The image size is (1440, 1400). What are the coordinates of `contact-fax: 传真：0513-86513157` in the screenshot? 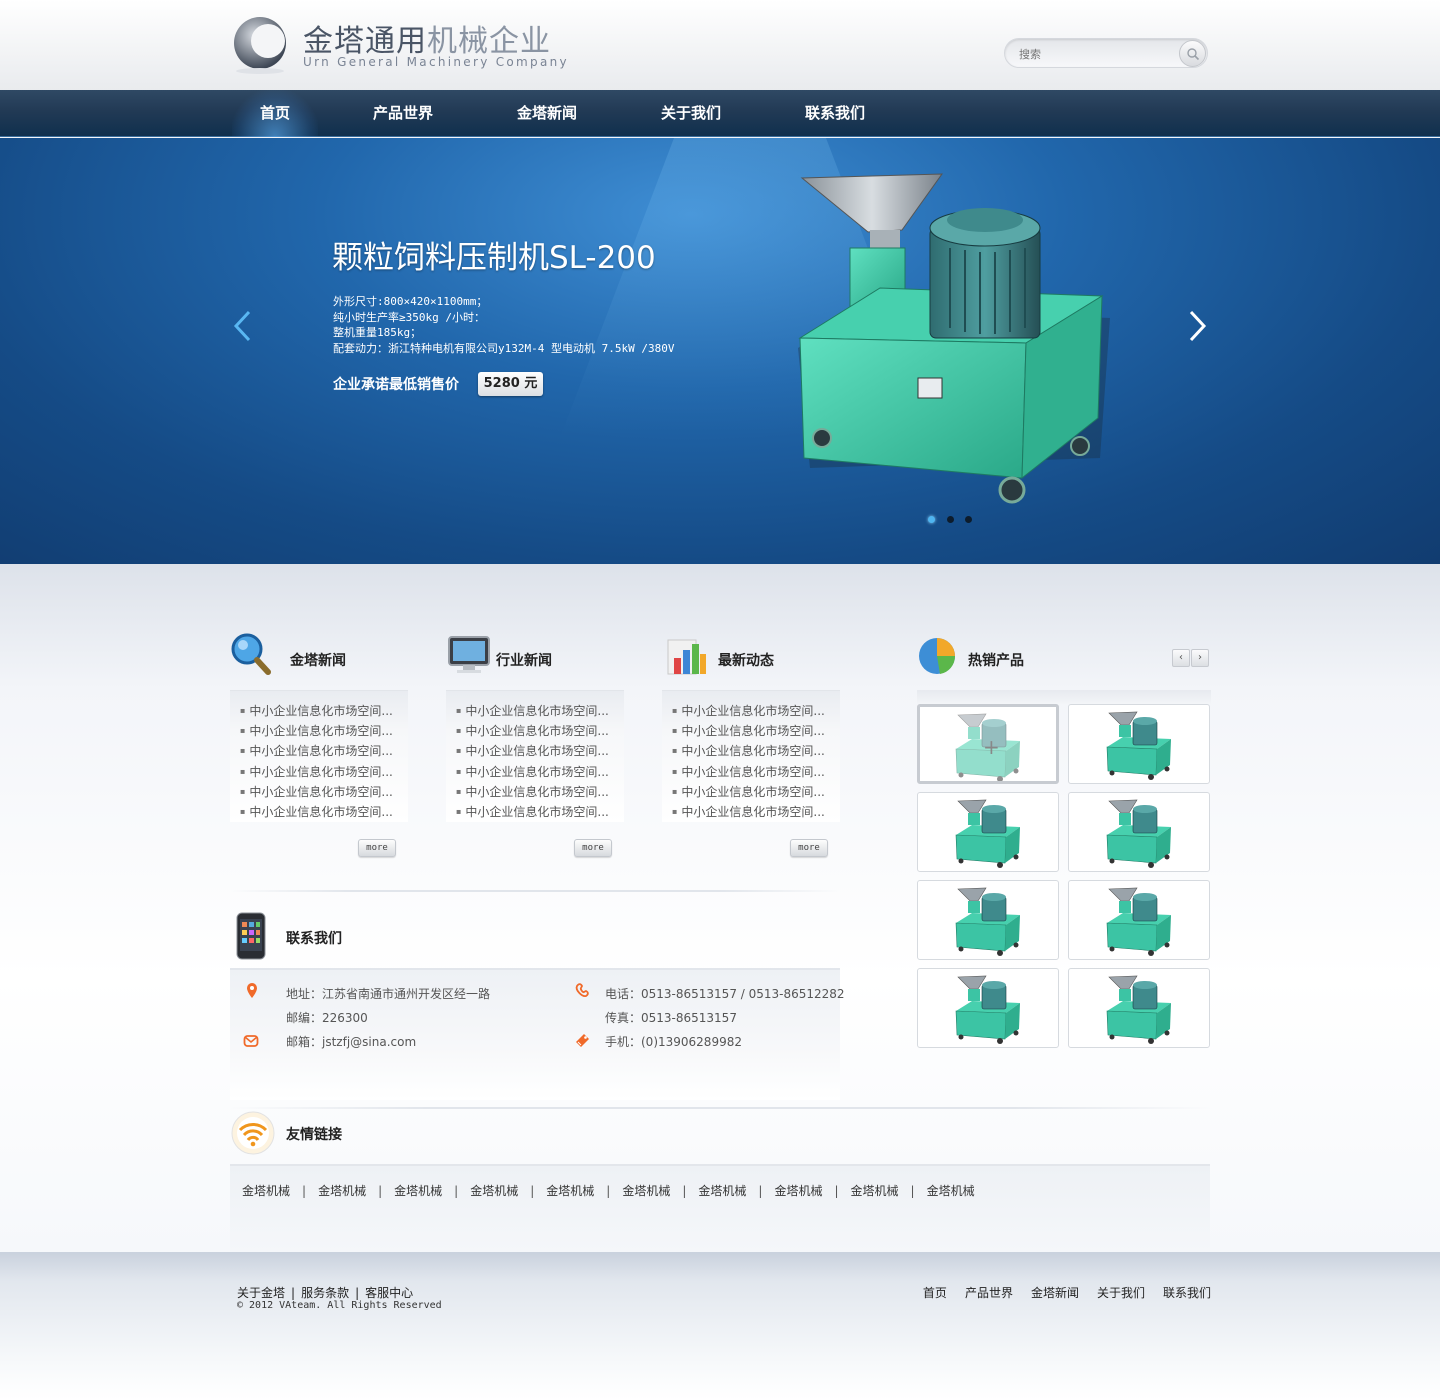 It's located at (671, 1018).